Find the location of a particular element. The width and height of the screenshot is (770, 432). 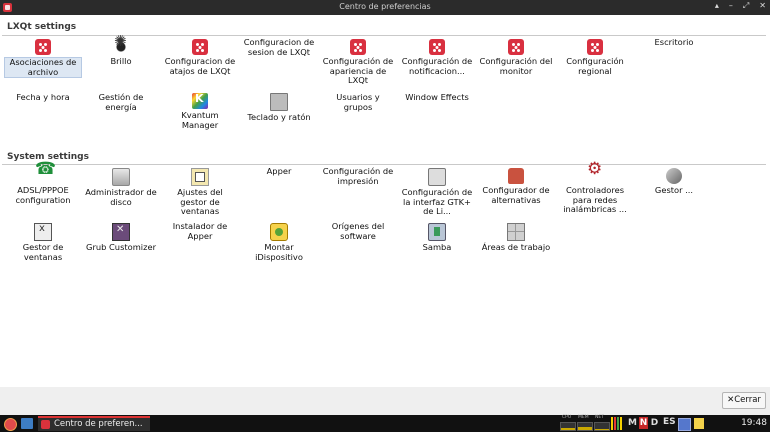

app-menu-icon is located at coordinates (10, 424).